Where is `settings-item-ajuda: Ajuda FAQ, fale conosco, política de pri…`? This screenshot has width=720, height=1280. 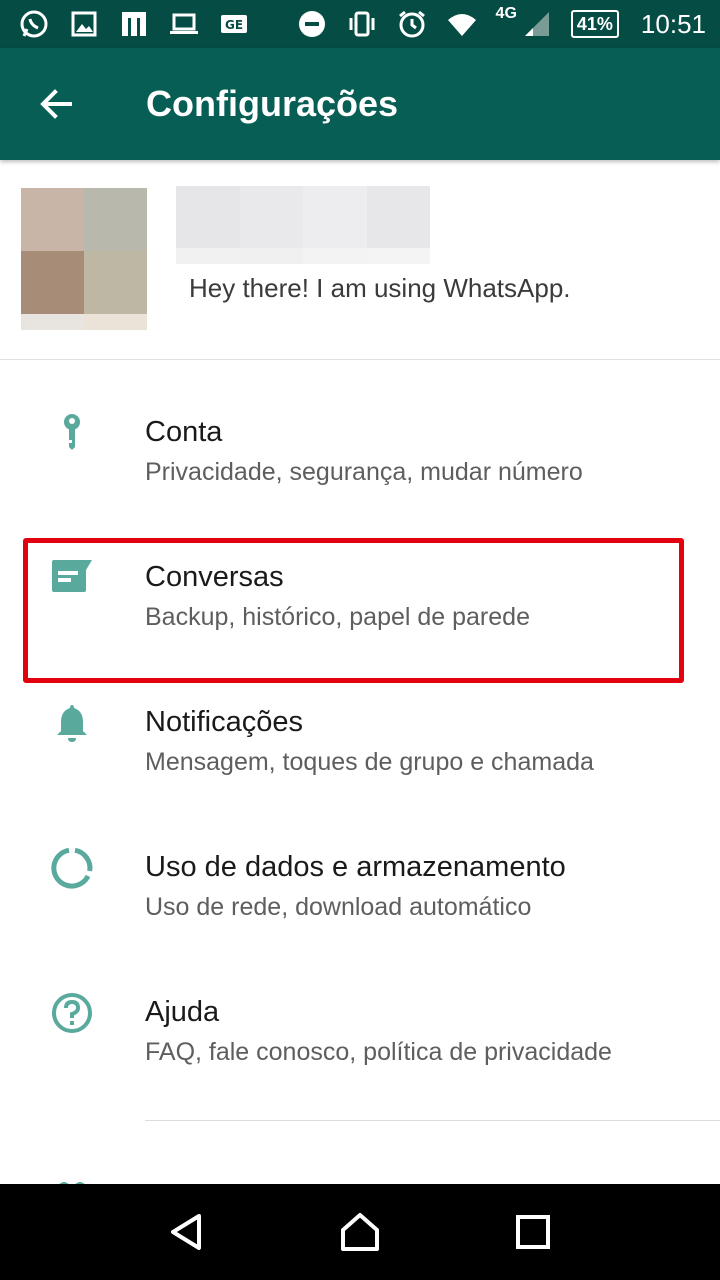
settings-item-ajuda: Ajuda FAQ, fale conosco, política de pri… is located at coordinates (360, 1012).